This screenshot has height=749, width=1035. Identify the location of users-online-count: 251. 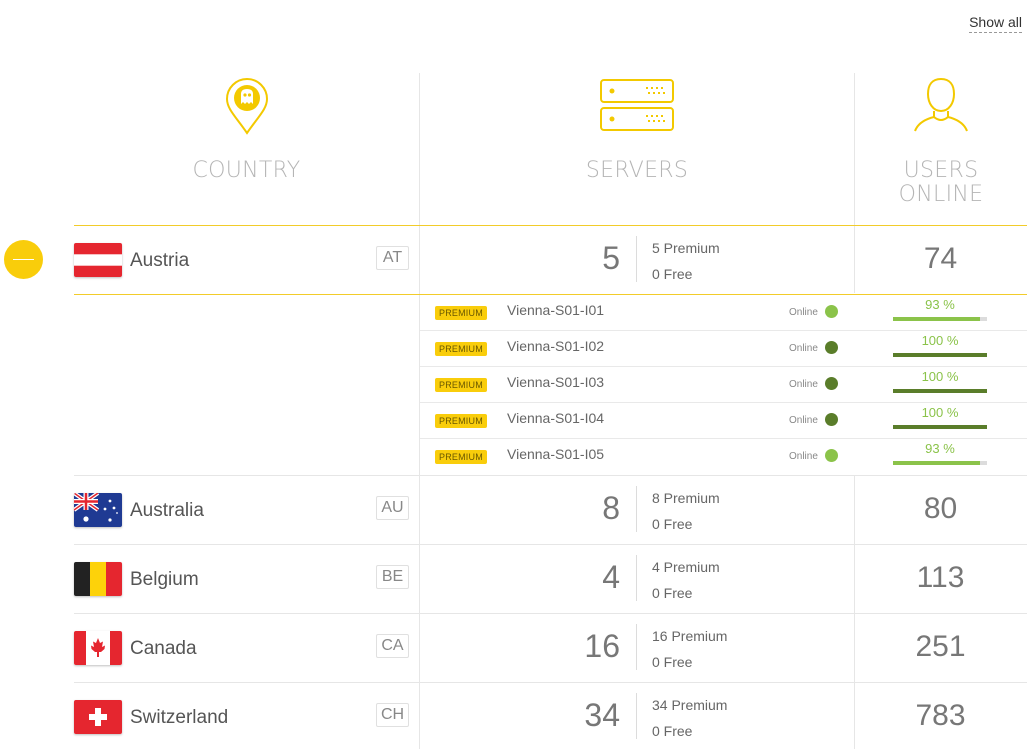
(940, 646).